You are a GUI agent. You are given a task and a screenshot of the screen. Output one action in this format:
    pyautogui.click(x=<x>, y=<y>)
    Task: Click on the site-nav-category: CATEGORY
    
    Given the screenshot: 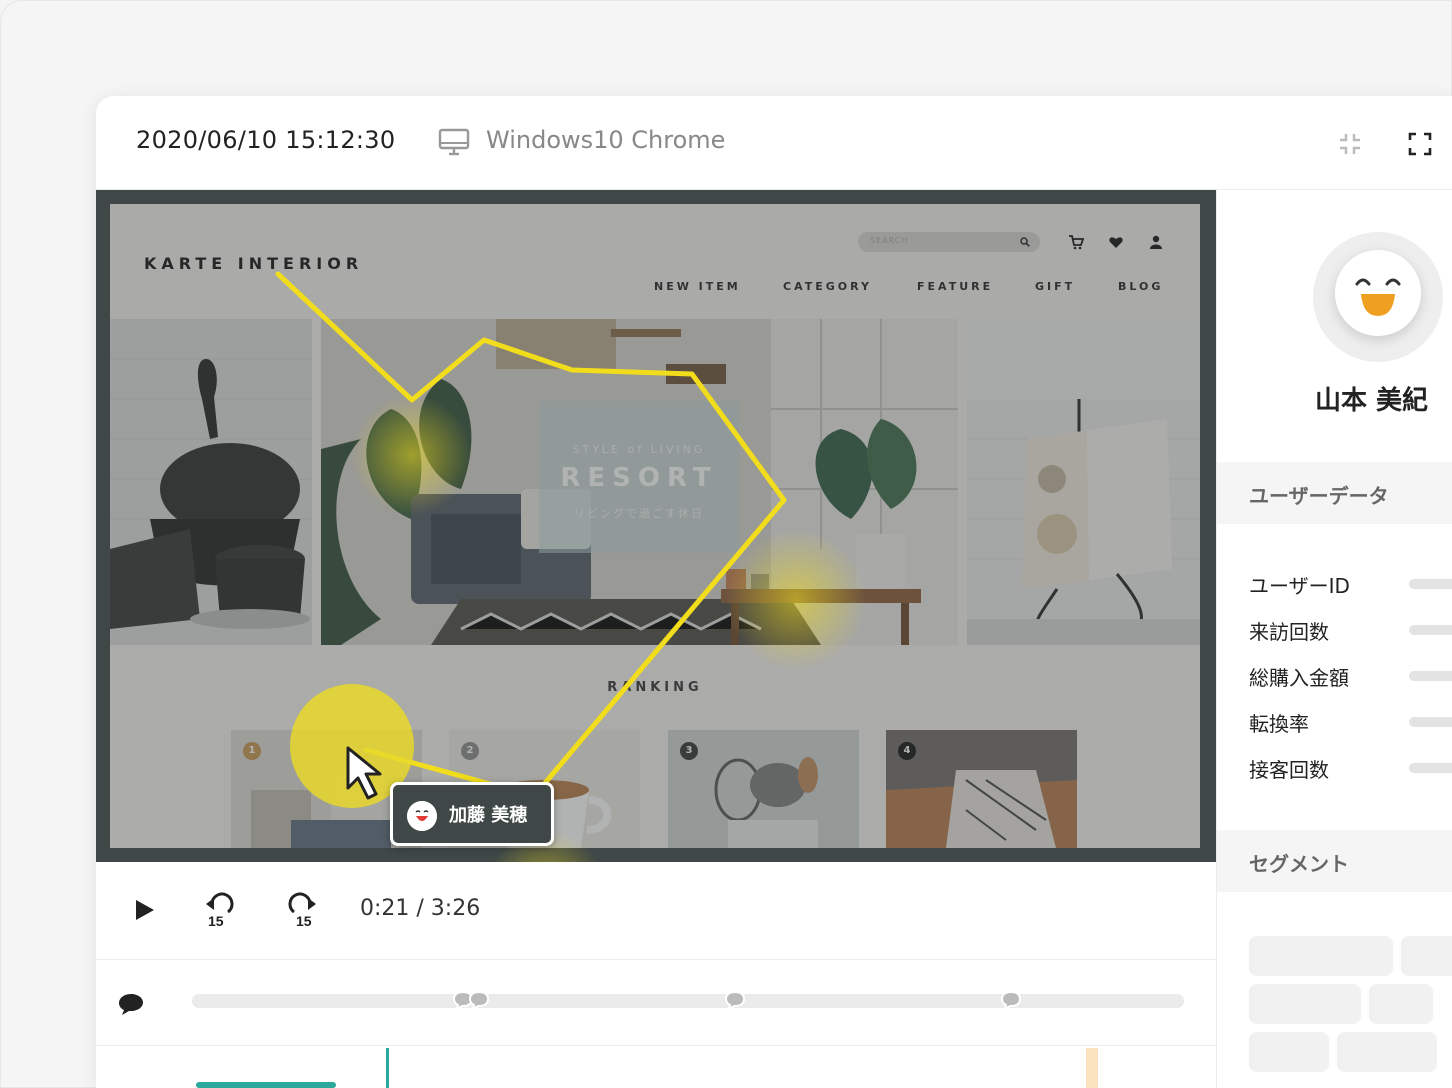 What is the action you would take?
    pyautogui.click(x=827, y=286)
    